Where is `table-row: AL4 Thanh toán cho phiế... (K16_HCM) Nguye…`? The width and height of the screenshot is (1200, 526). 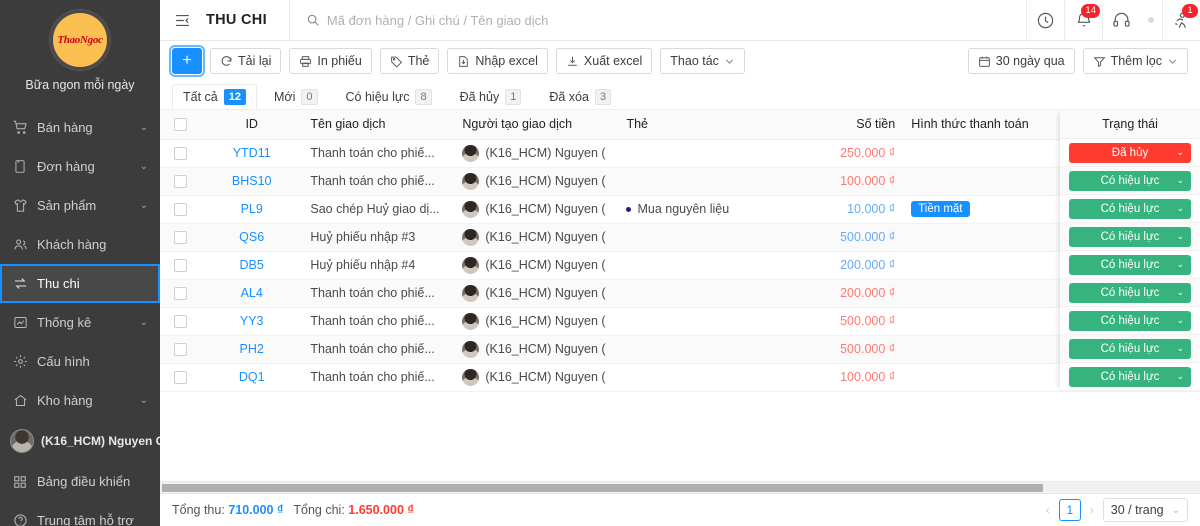 table-row: AL4 Thanh toán cho phiế... (K16_HCM) Nguye… is located at coordinates (680, 293).